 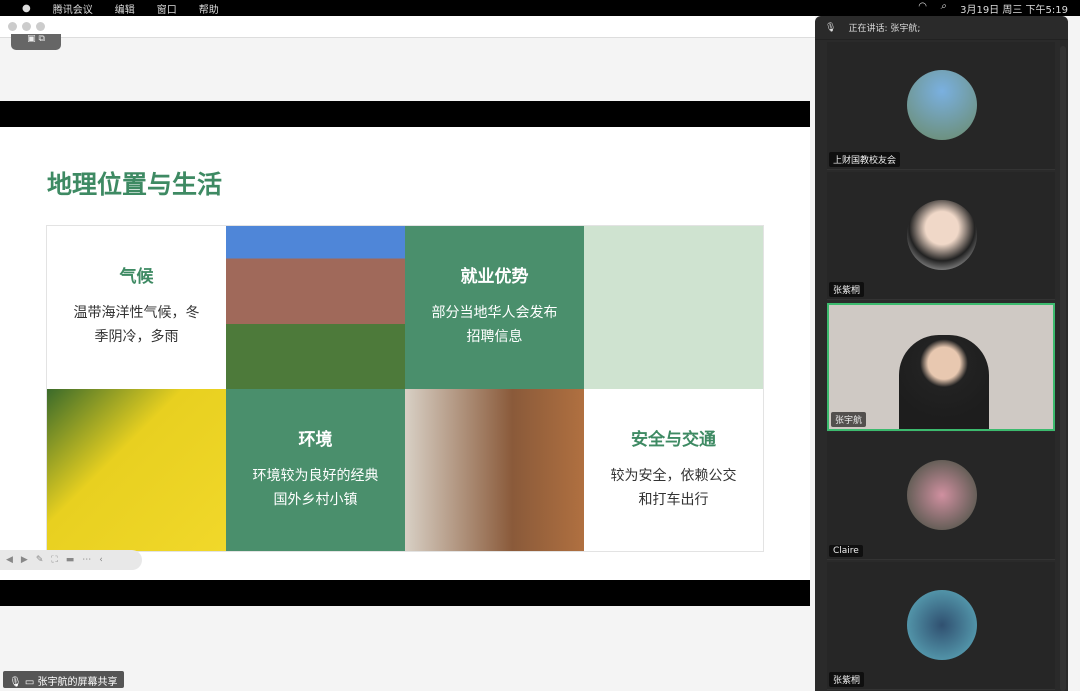 I want to click on more-icon: ⋯, so click(x=86, y=560).